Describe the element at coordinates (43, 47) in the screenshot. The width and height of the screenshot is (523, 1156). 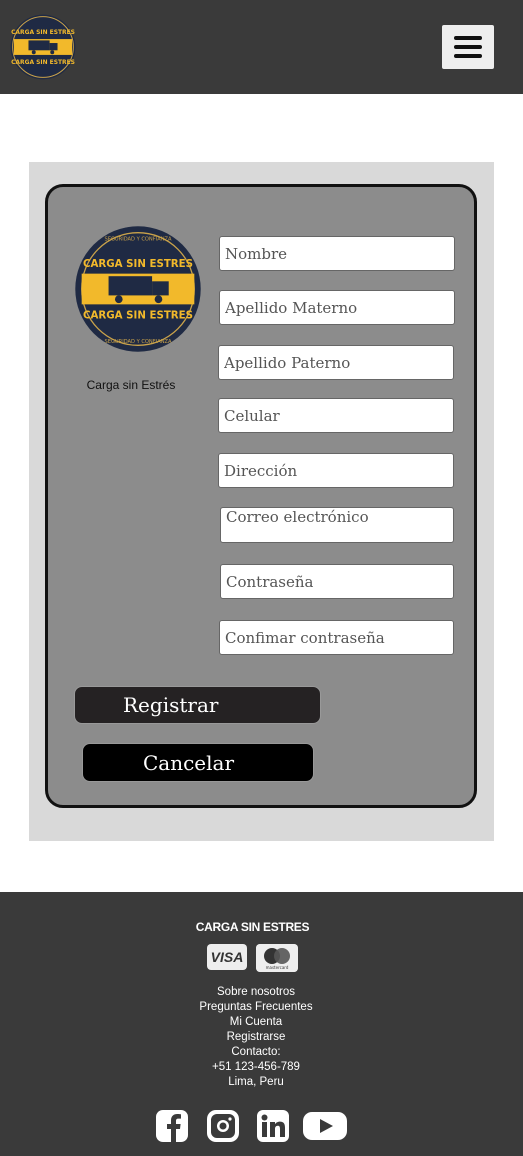
I see `logo-home-link: CARGA SIN ESTRES CARGA SIN ESTRES` at that location.